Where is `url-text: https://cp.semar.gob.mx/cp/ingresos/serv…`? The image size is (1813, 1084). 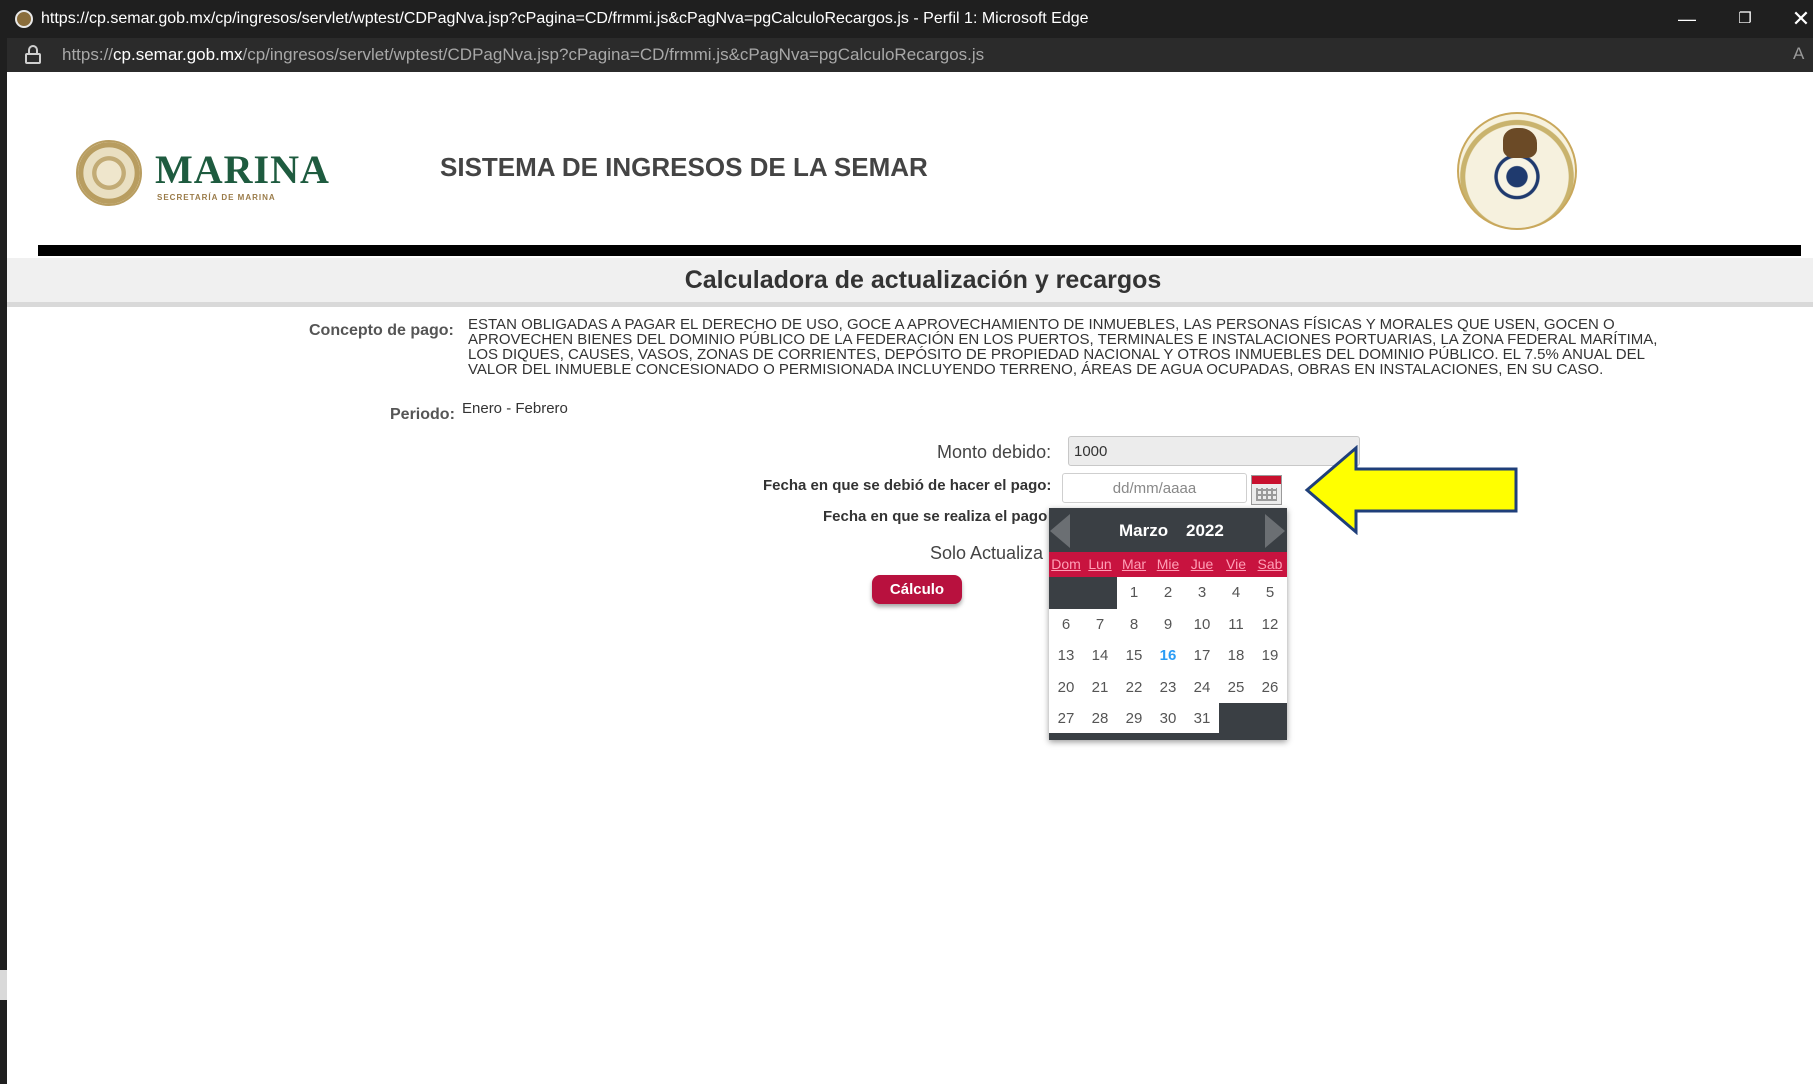 url-text: https://cp.semar.gob.mx/cp/ingresos/serv… is located at coordinates (523, 55).